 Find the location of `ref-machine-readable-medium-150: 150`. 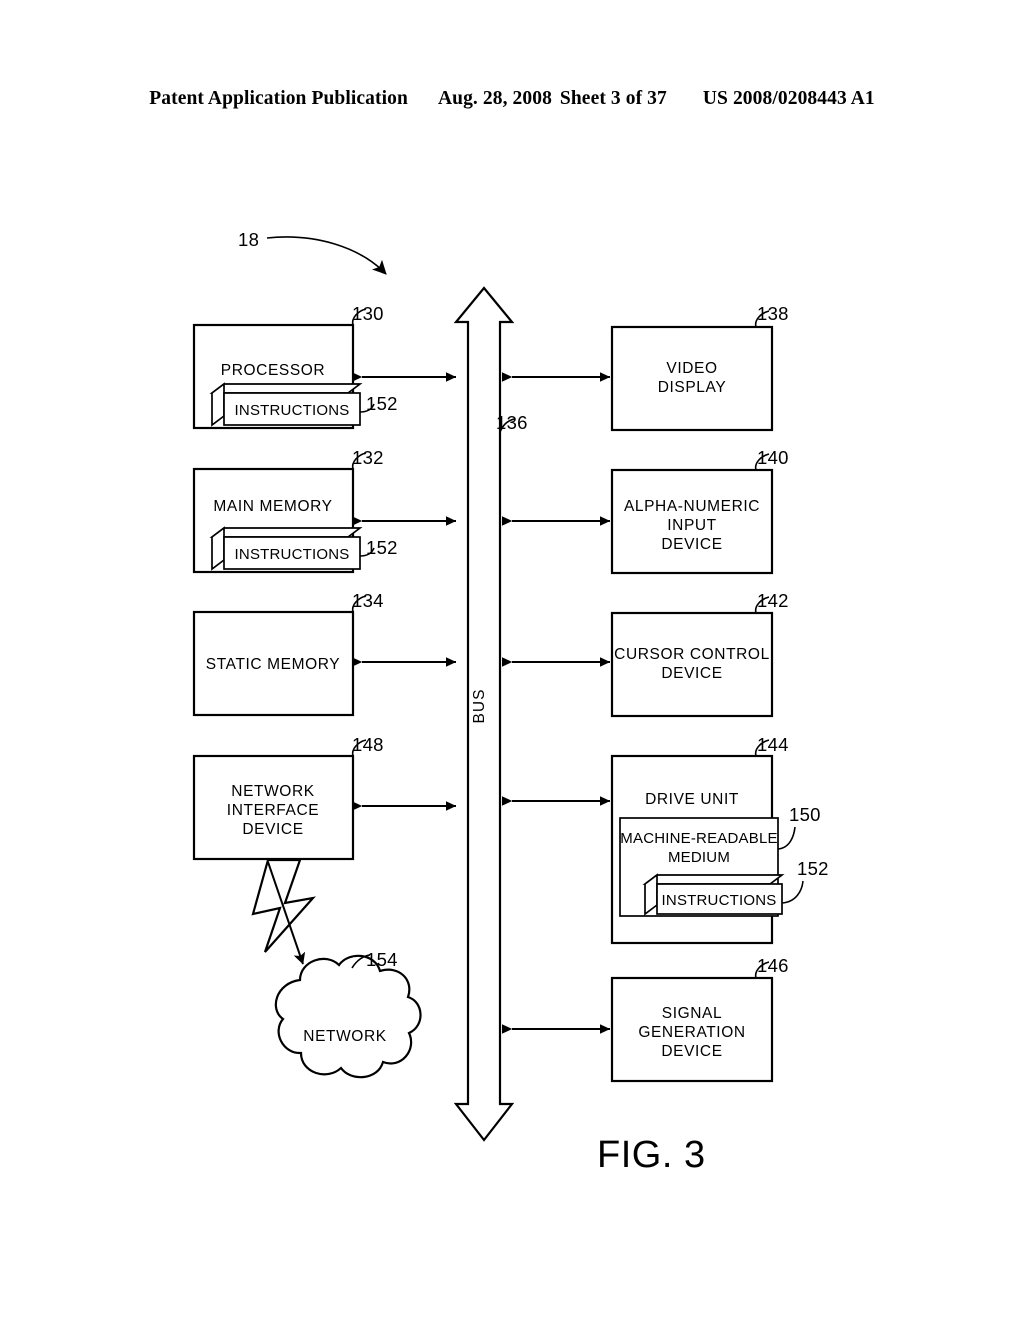

ref-machine-readable-medium-150: 150 is located at coordinates (805, 814).